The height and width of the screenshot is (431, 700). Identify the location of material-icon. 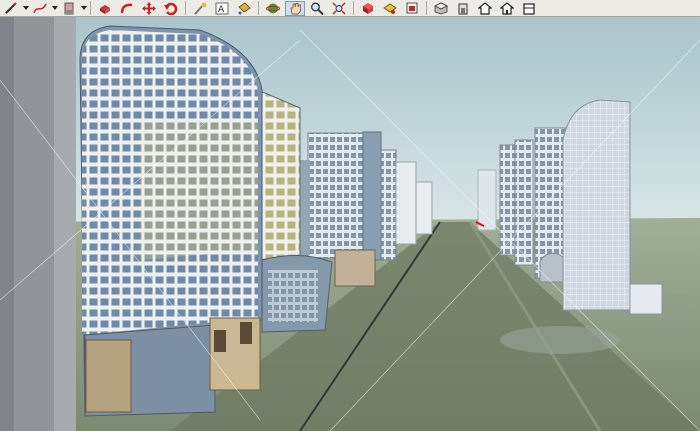
(390, 8).